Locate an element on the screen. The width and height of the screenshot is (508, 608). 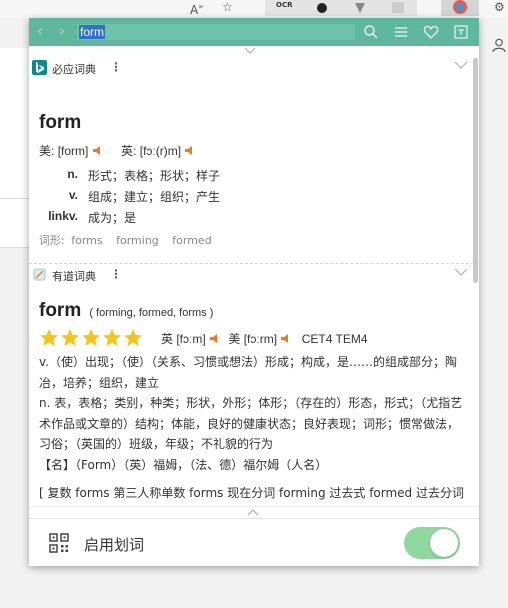
exam-tags: CET4 TEM4 is located at coordinates (334, 339).